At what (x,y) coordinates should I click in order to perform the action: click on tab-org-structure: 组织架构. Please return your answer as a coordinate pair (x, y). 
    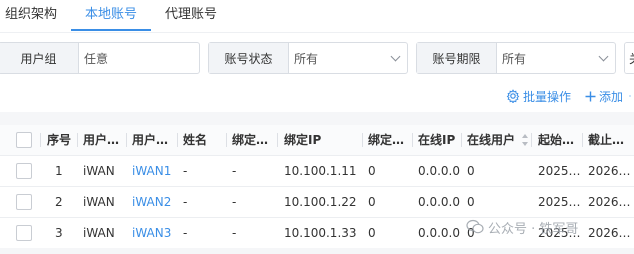
    Looking at the image, I should click on (35, 15).